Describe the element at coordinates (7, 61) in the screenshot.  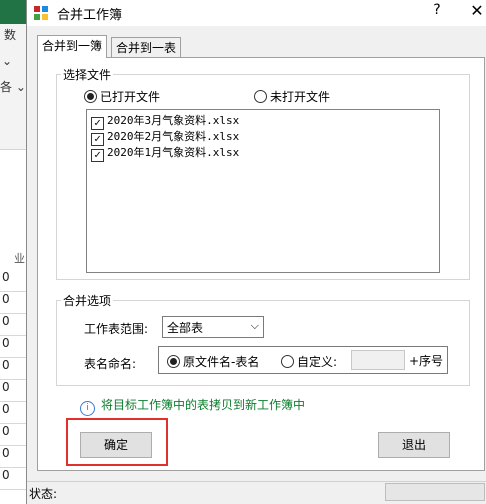
I see `ribbon-fragment: ⌄` at that location.